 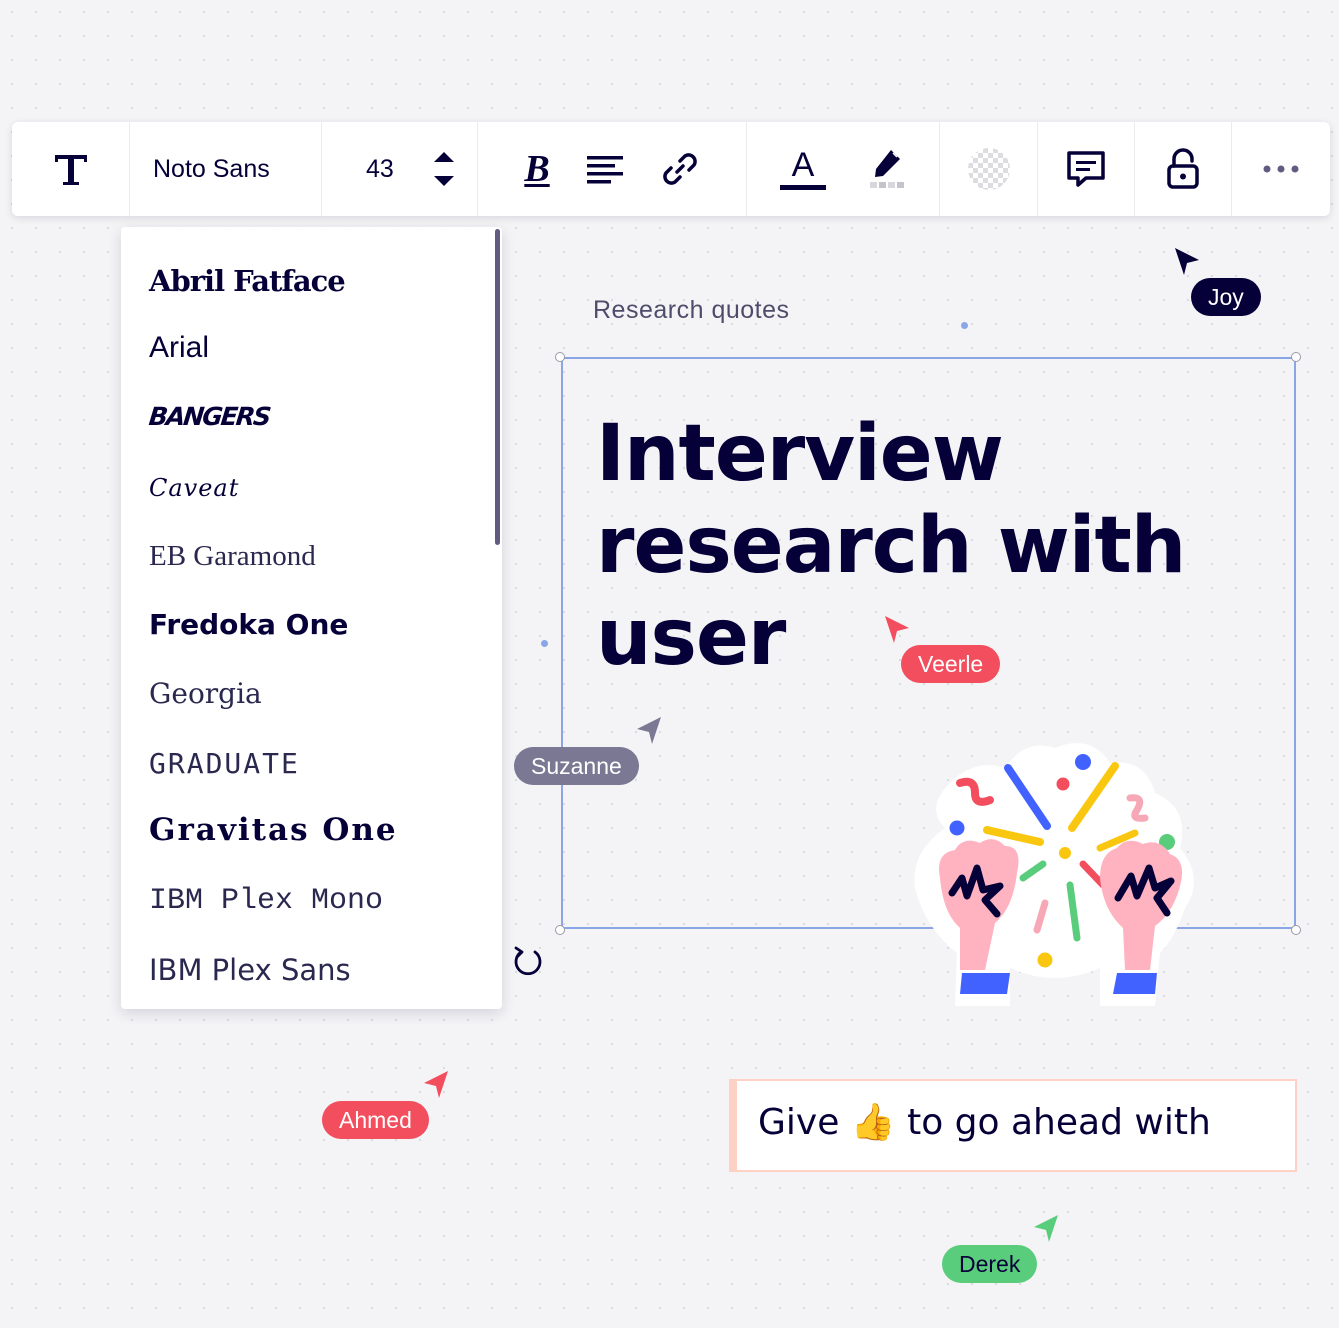 I want to click on thumbs-up-emoji: 👍, so click(x=873, y=1122).